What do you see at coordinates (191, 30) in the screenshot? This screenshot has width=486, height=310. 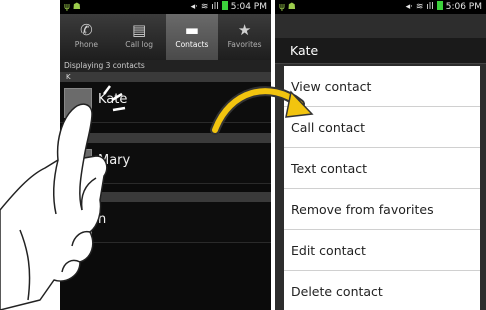 I see `contacts-icon: ▬` at bounding box center [191, 30].